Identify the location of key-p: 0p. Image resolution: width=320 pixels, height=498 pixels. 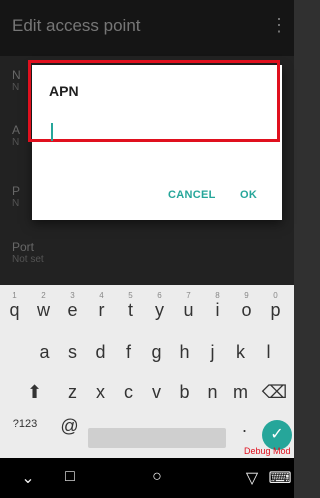
(275, 307).